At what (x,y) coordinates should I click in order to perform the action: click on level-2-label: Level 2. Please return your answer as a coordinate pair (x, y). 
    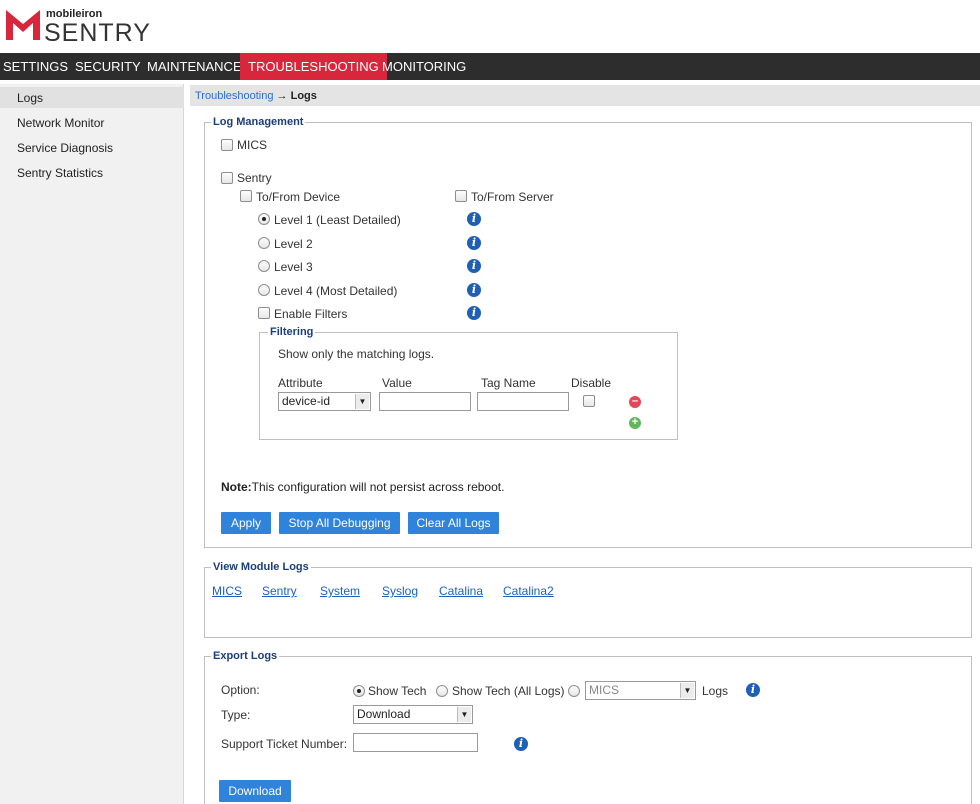
    Looking at the image, I should click on (293, 244).